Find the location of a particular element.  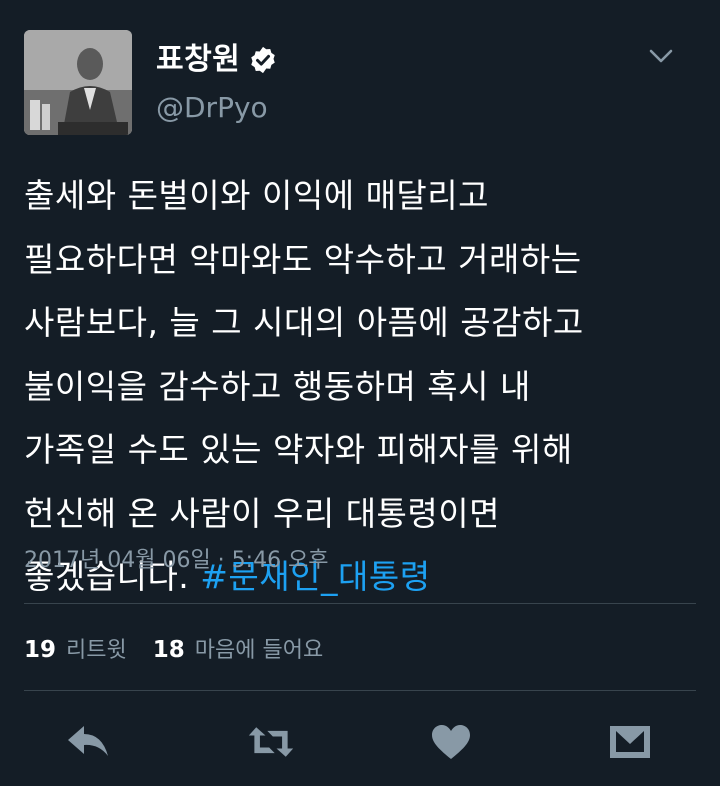

chevron-down-icon is located at coordinates (661, 56).